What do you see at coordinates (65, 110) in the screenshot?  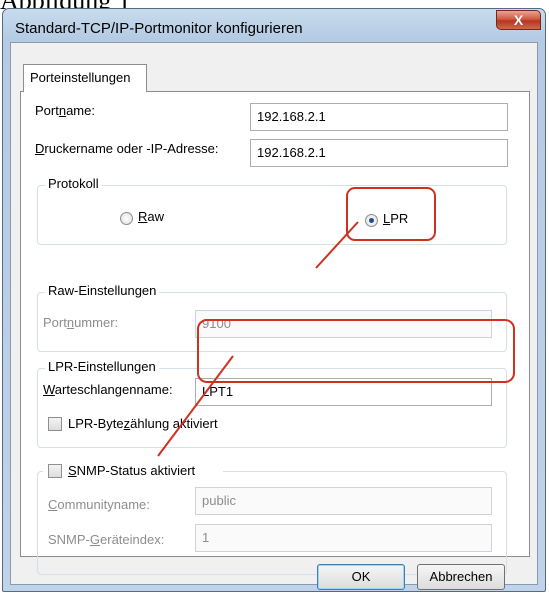 I see `portname-label: Portname:` at bounding box center [65, 110].